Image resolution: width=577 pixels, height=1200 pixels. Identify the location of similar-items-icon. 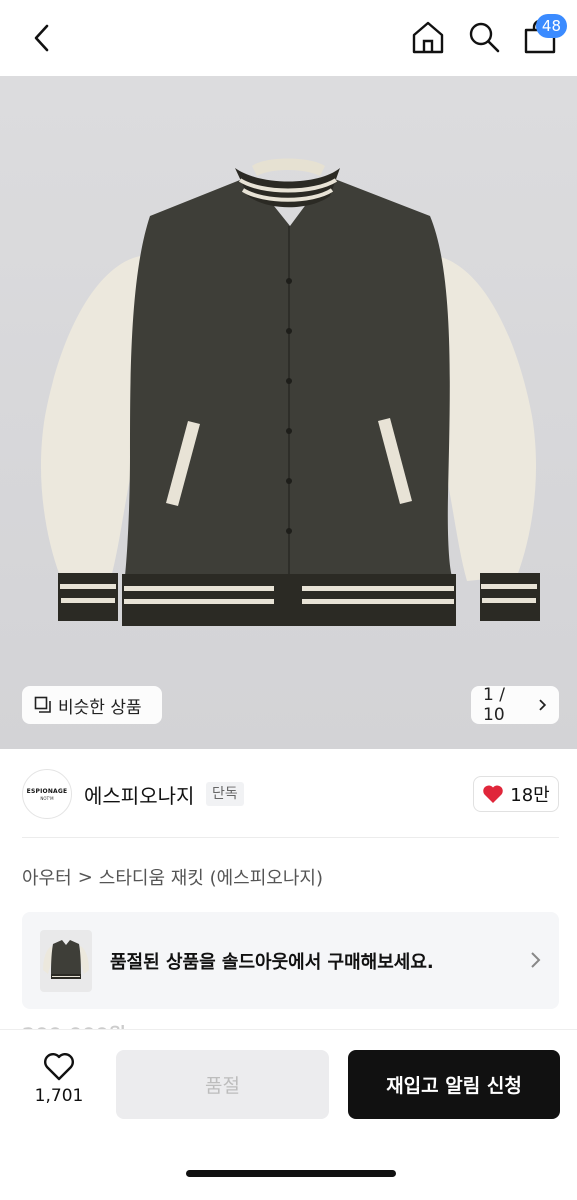
(42, 704).